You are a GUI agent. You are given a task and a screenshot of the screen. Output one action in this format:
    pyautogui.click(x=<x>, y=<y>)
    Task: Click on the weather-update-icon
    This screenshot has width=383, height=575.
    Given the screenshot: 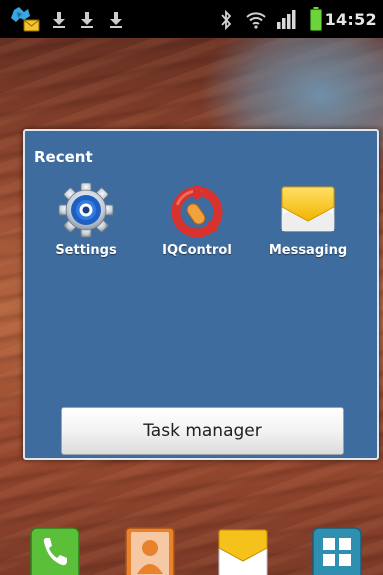 What is the action you would take?
    pyautogui.click(x=25, y=19)
    